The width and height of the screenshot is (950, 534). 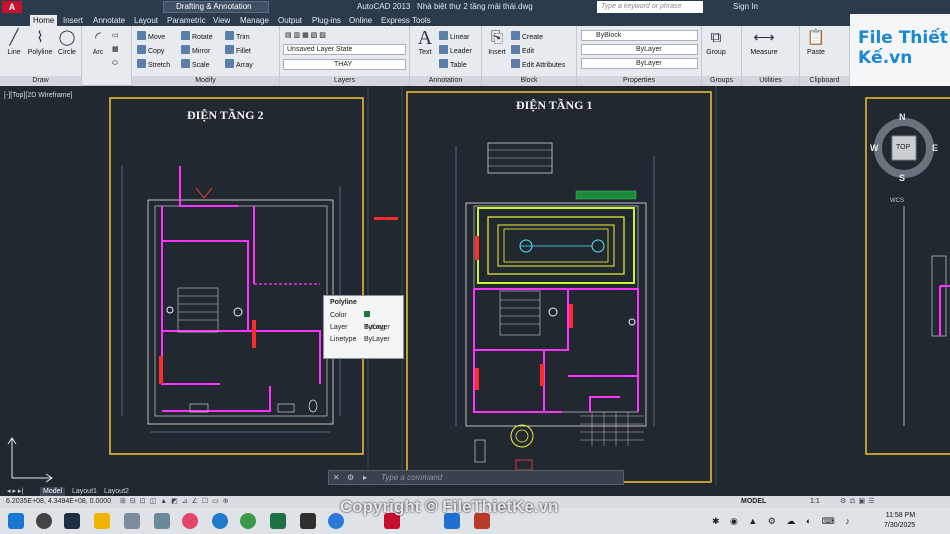 What do you see at coordinates (205, 81) in the screenshot?
I see `modify-panel-label: Modify` at bounding box center [205, 81].